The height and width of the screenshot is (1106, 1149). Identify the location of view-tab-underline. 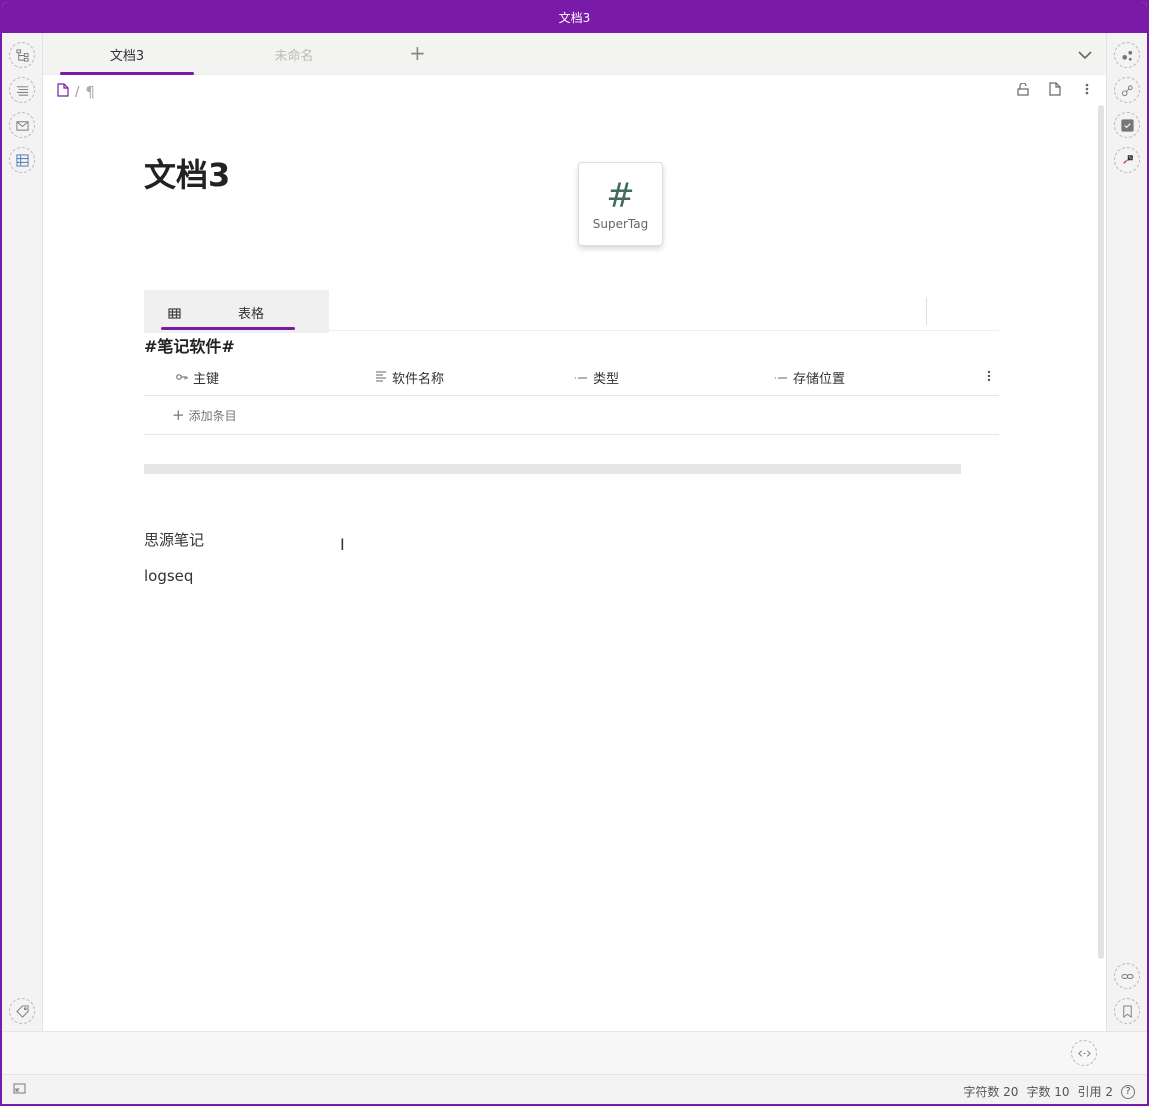
(228, 328).